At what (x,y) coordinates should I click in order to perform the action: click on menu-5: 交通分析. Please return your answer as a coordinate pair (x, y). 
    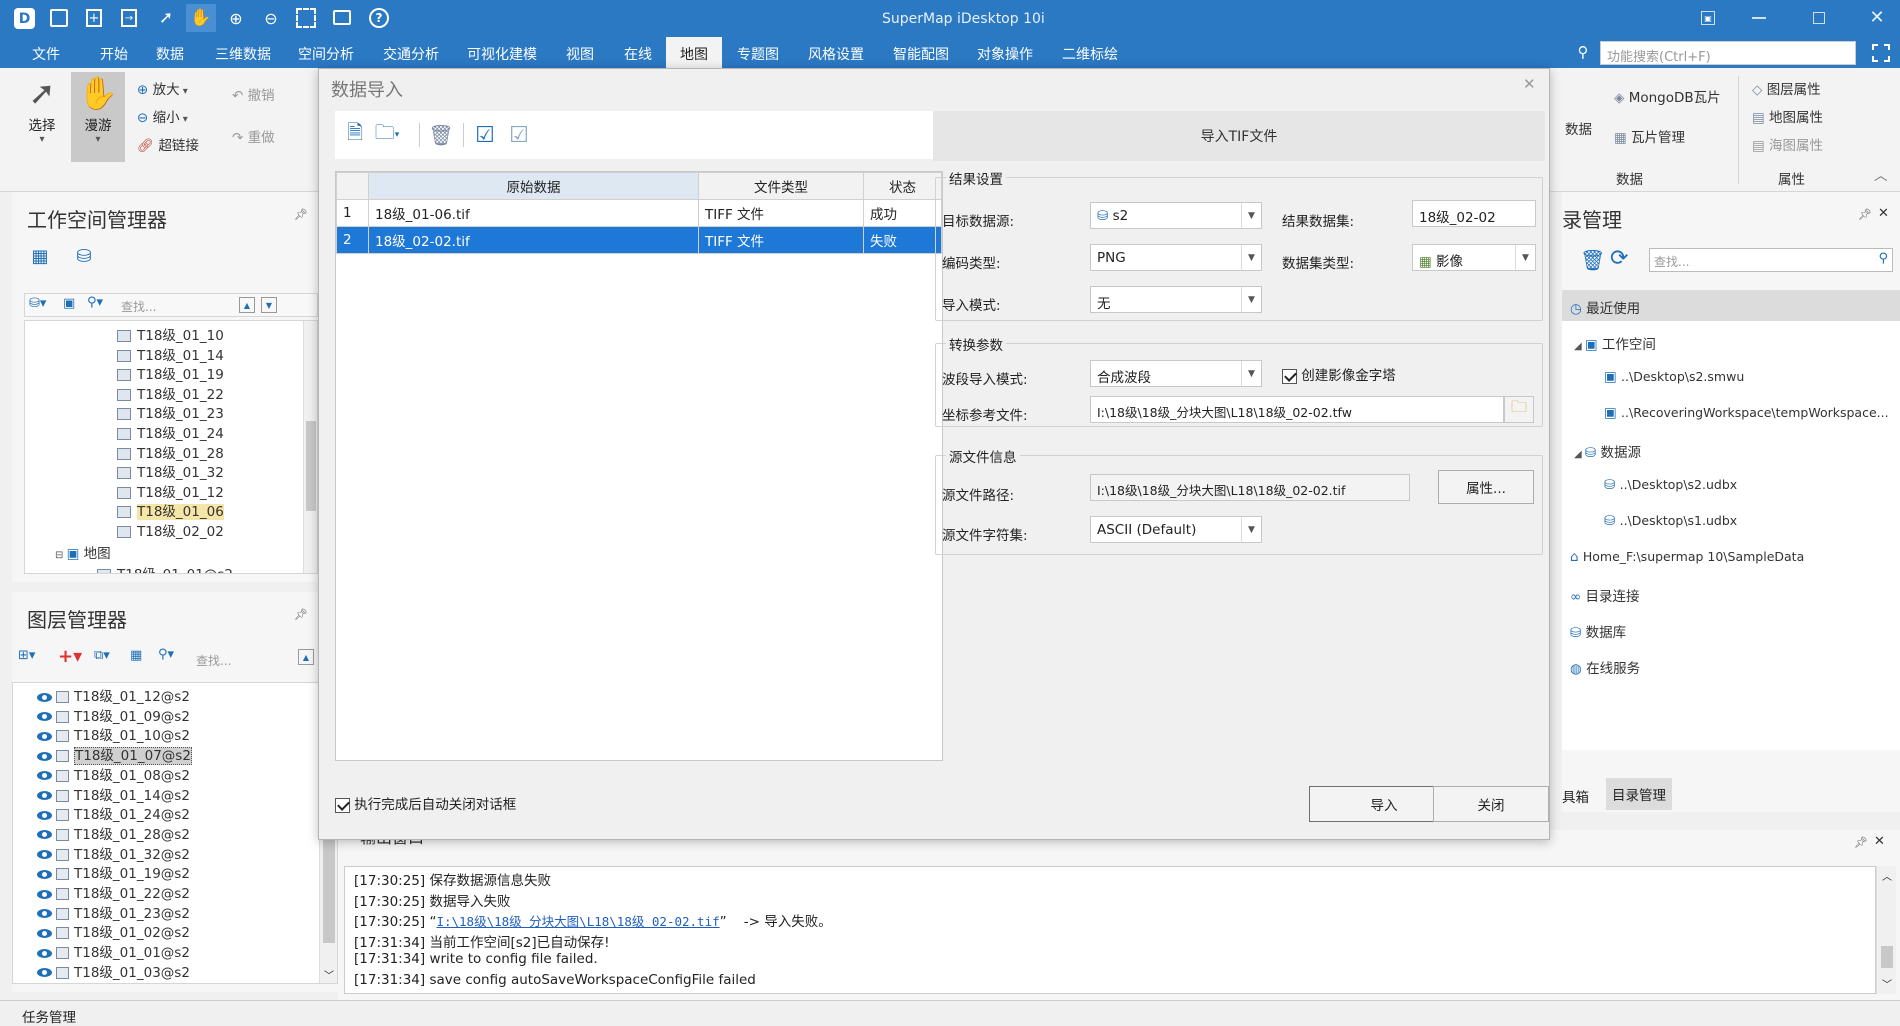
    Looking at the image, I should click on (411, 54).